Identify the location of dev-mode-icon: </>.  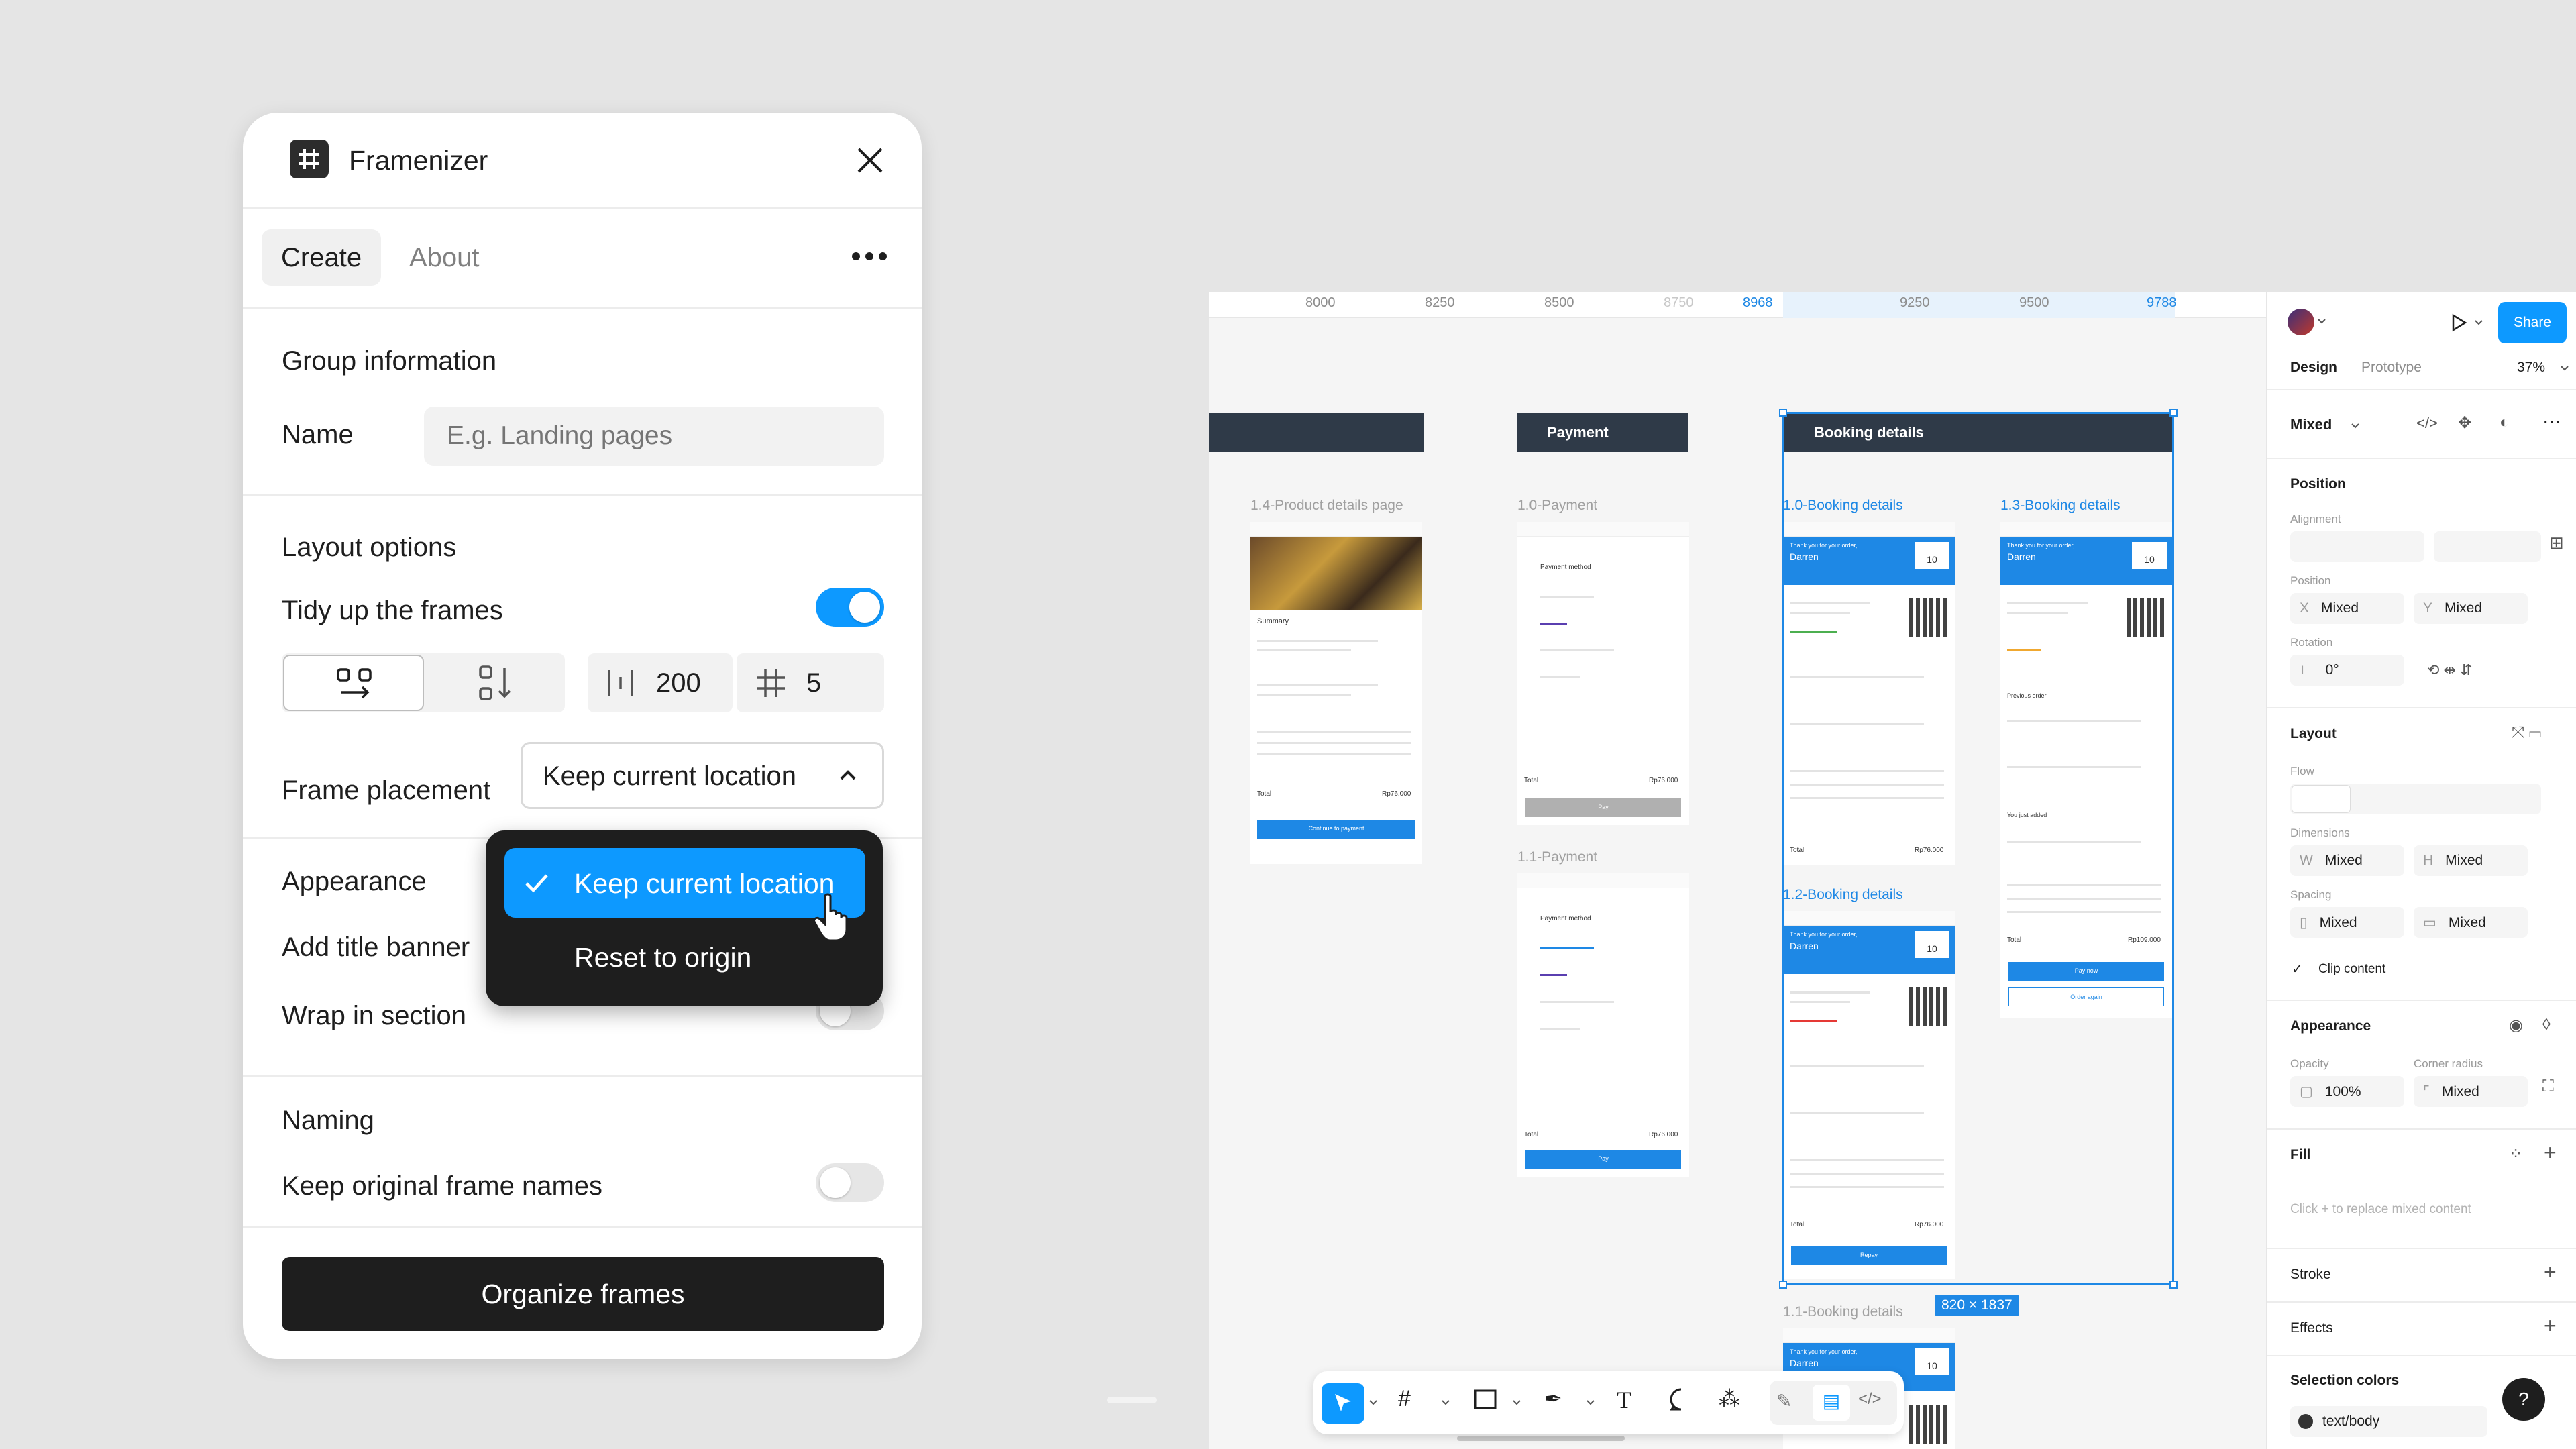
(1870, 1399).